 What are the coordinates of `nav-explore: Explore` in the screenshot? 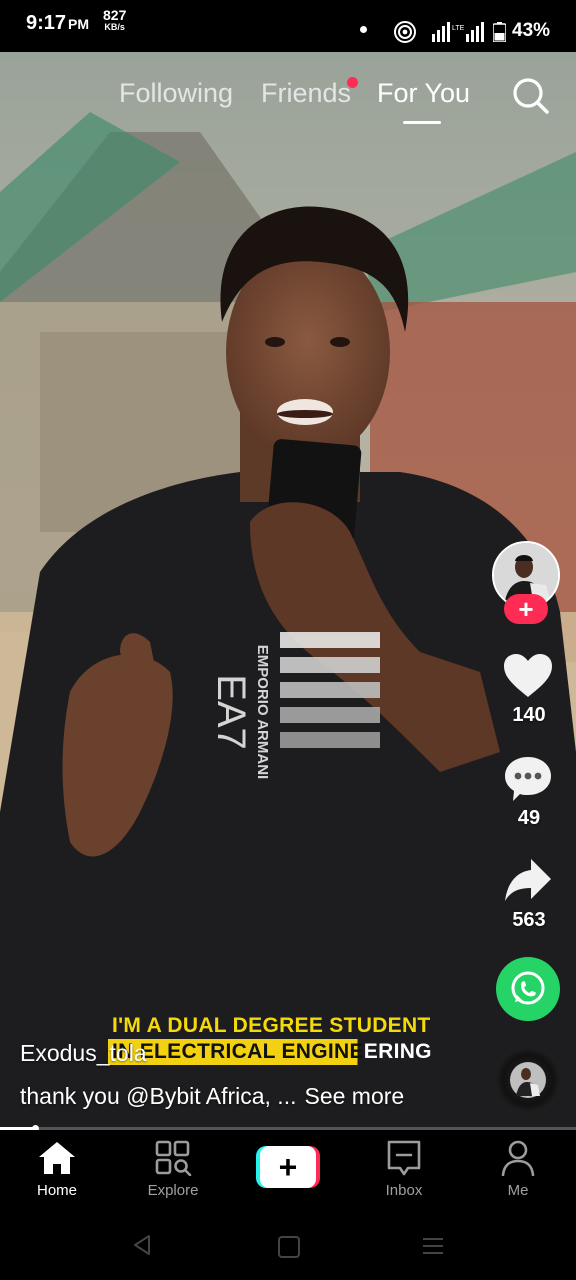 It's located at (173, 1169).